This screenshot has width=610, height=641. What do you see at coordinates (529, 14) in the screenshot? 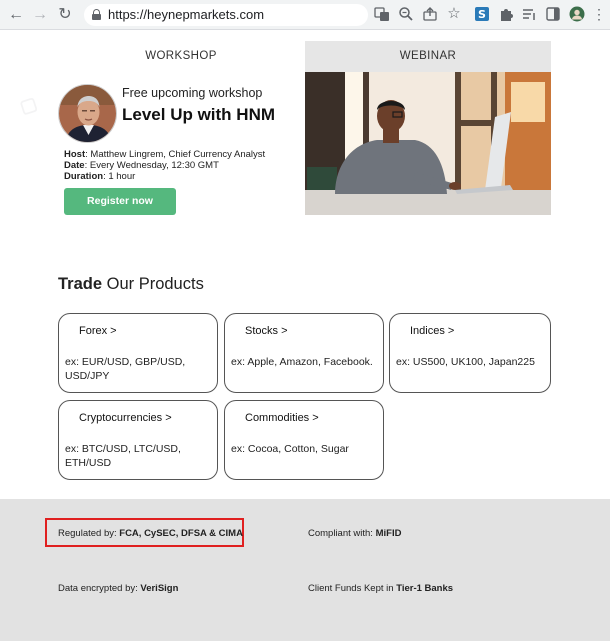
I see `reading-list-icon` at bounding box center [529, 14].